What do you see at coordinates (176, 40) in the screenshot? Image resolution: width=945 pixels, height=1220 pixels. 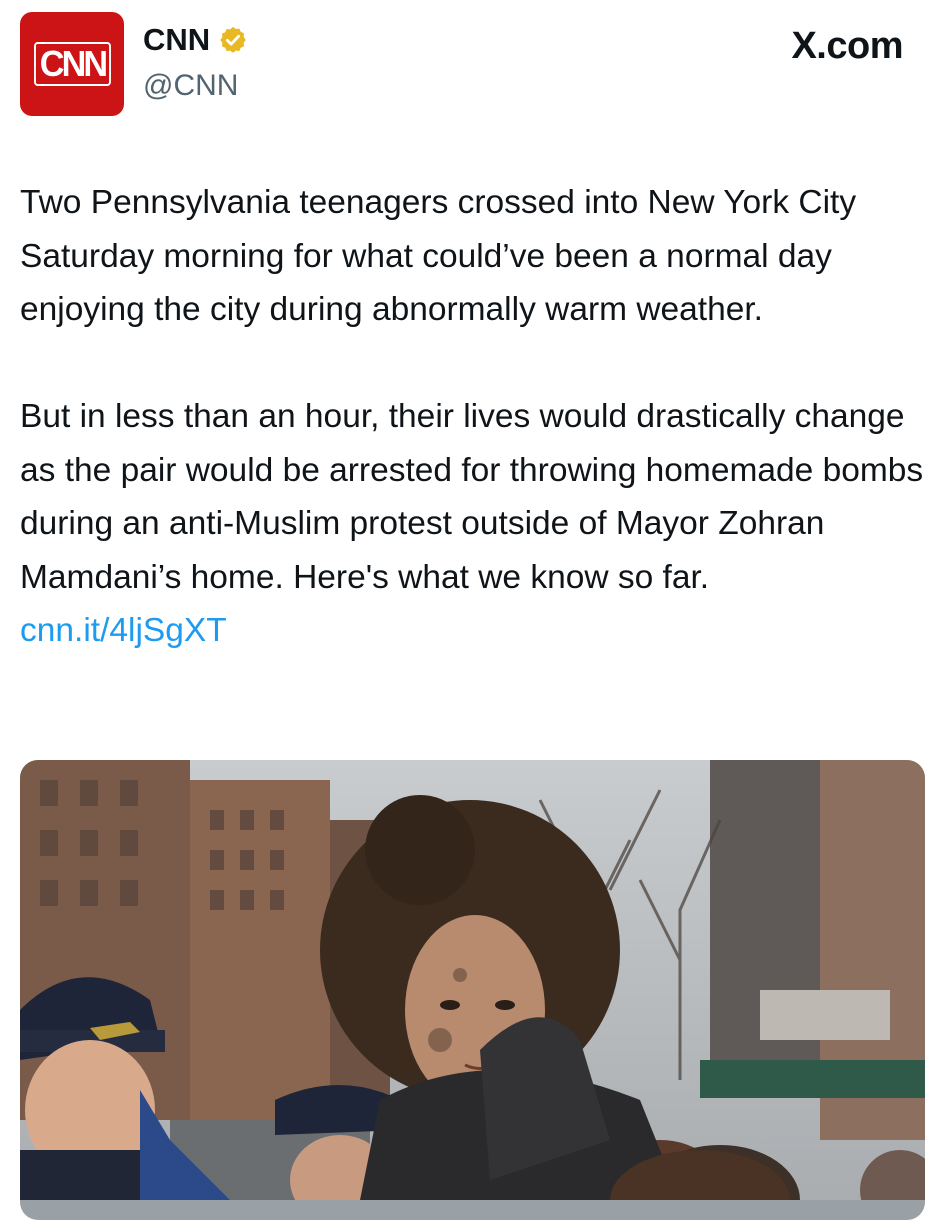 I see `display-name: CNN` at bounding box center [176, 40].